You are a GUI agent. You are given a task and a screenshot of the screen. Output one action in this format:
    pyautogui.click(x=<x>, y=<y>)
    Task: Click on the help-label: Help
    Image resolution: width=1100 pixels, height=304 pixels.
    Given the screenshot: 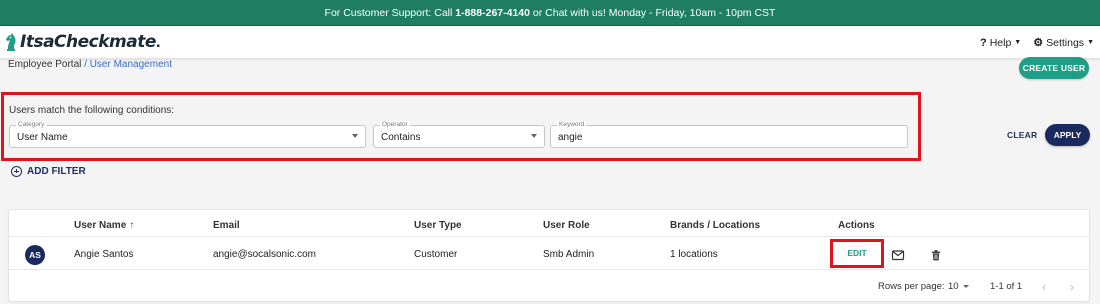 What is the action you would take?
    pyautogui.click(x=1000, y=42)
    